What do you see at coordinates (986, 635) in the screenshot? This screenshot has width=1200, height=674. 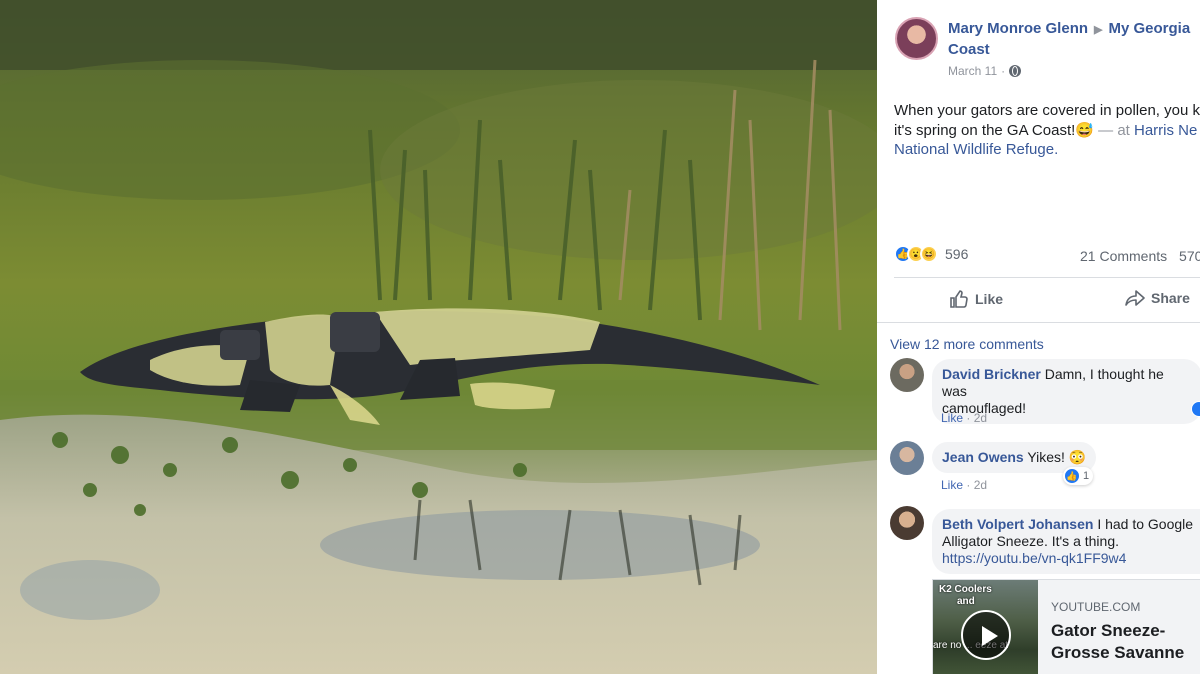 I see `play-icon` at bounding box center [986, 635].